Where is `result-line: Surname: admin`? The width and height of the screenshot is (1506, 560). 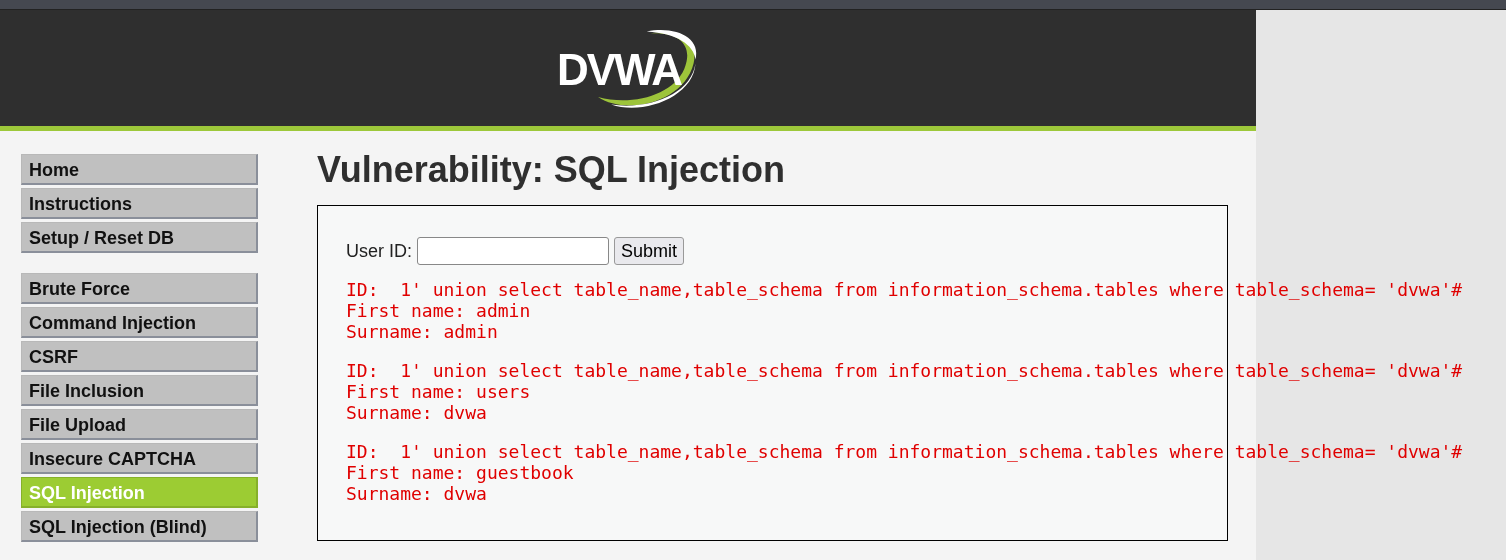
result-line: Surname: admin is located at coordinates (422, 331).